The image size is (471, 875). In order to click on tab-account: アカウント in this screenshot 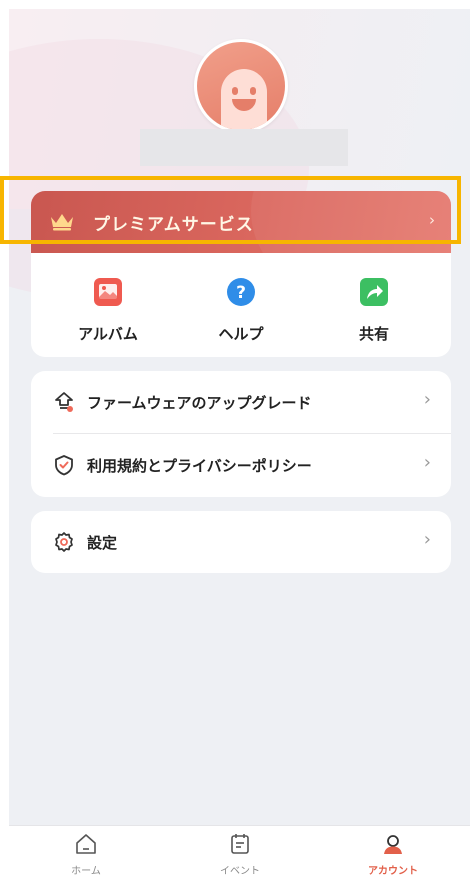, I will do `click(393, 853)`.